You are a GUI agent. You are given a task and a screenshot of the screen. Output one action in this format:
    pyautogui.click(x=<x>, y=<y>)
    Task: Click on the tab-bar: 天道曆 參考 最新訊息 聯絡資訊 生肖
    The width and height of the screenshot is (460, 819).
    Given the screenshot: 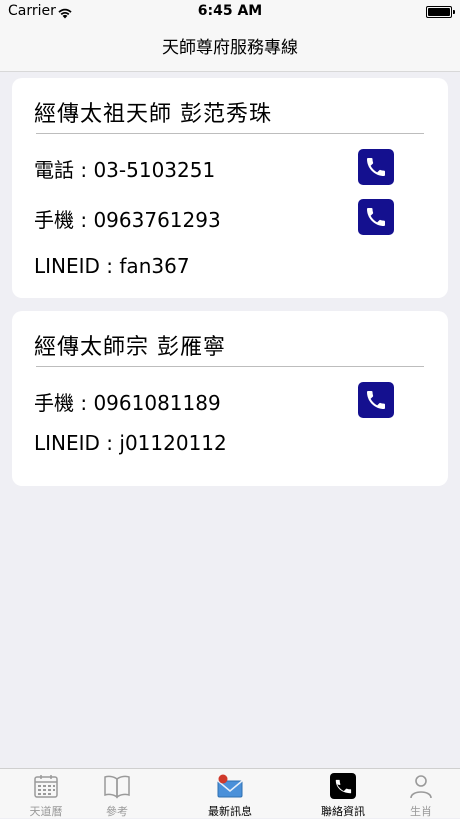 What is the action you would take?
    pyautogui.click(x=230, y=793)
    